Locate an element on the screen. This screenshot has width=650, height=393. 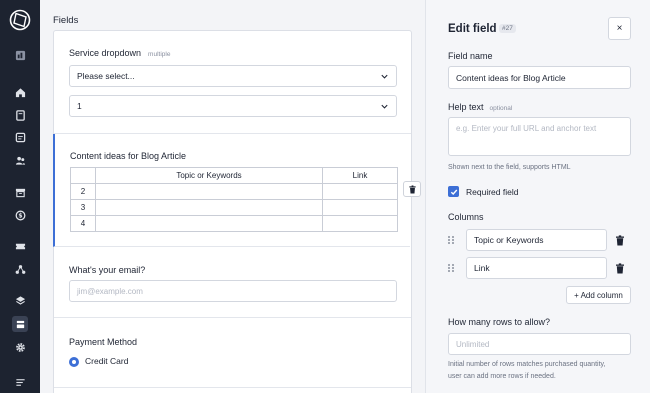
delete-field-button is located at coordinates (412, 189).